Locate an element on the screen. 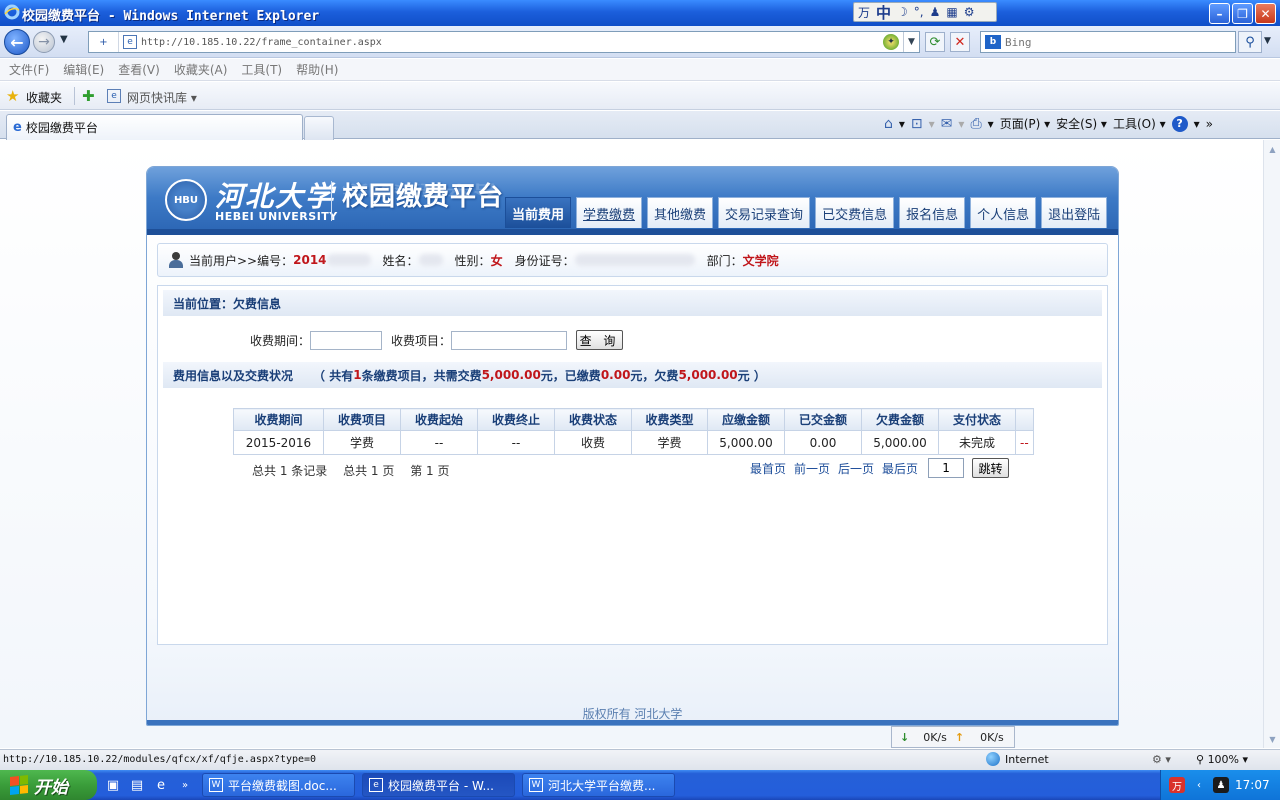  stop-button: ✕ is located at coordinates (960, 42).